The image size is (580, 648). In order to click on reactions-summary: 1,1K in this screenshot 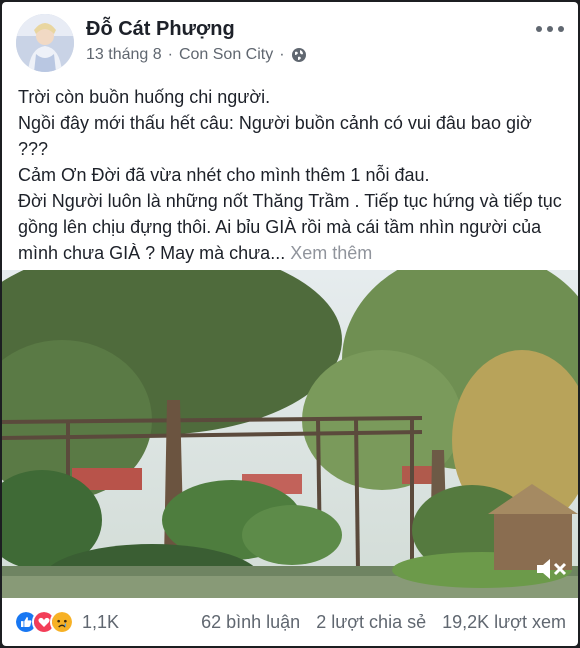, I will do `click(66, 622)`.